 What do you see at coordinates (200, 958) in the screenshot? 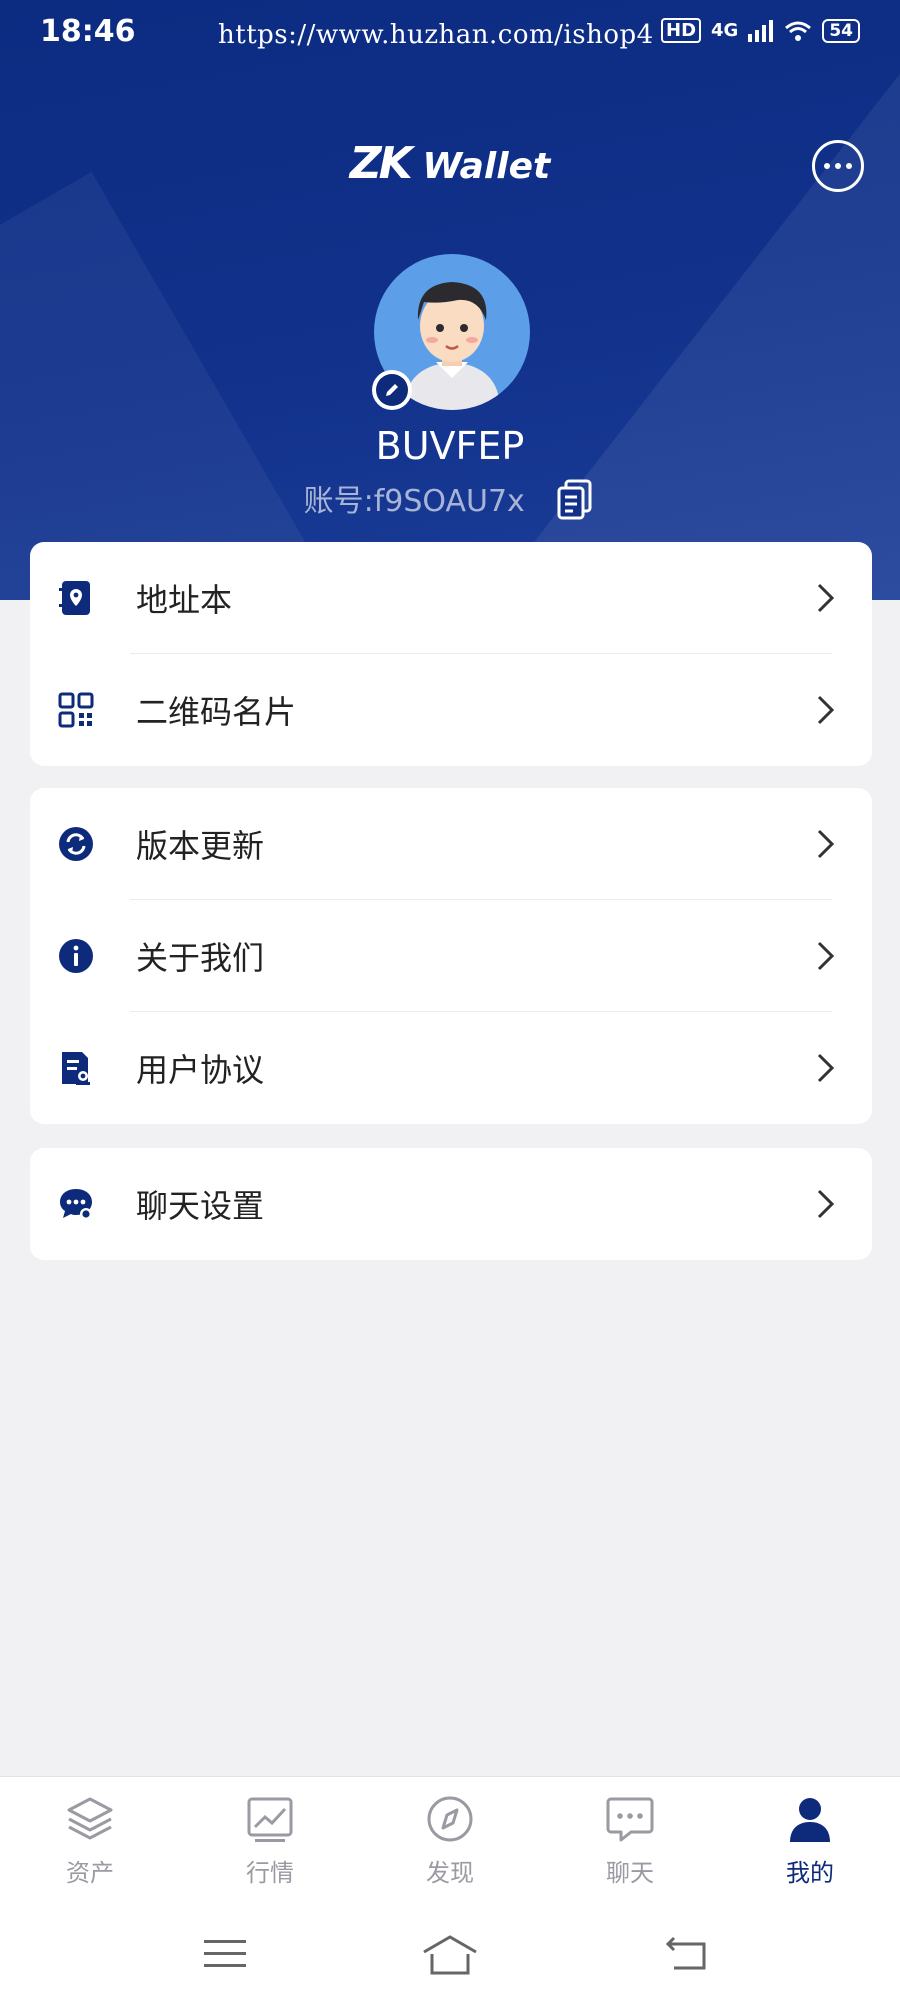
I see `menu-item-label: 关于我们` at bounding box center [200, 958].